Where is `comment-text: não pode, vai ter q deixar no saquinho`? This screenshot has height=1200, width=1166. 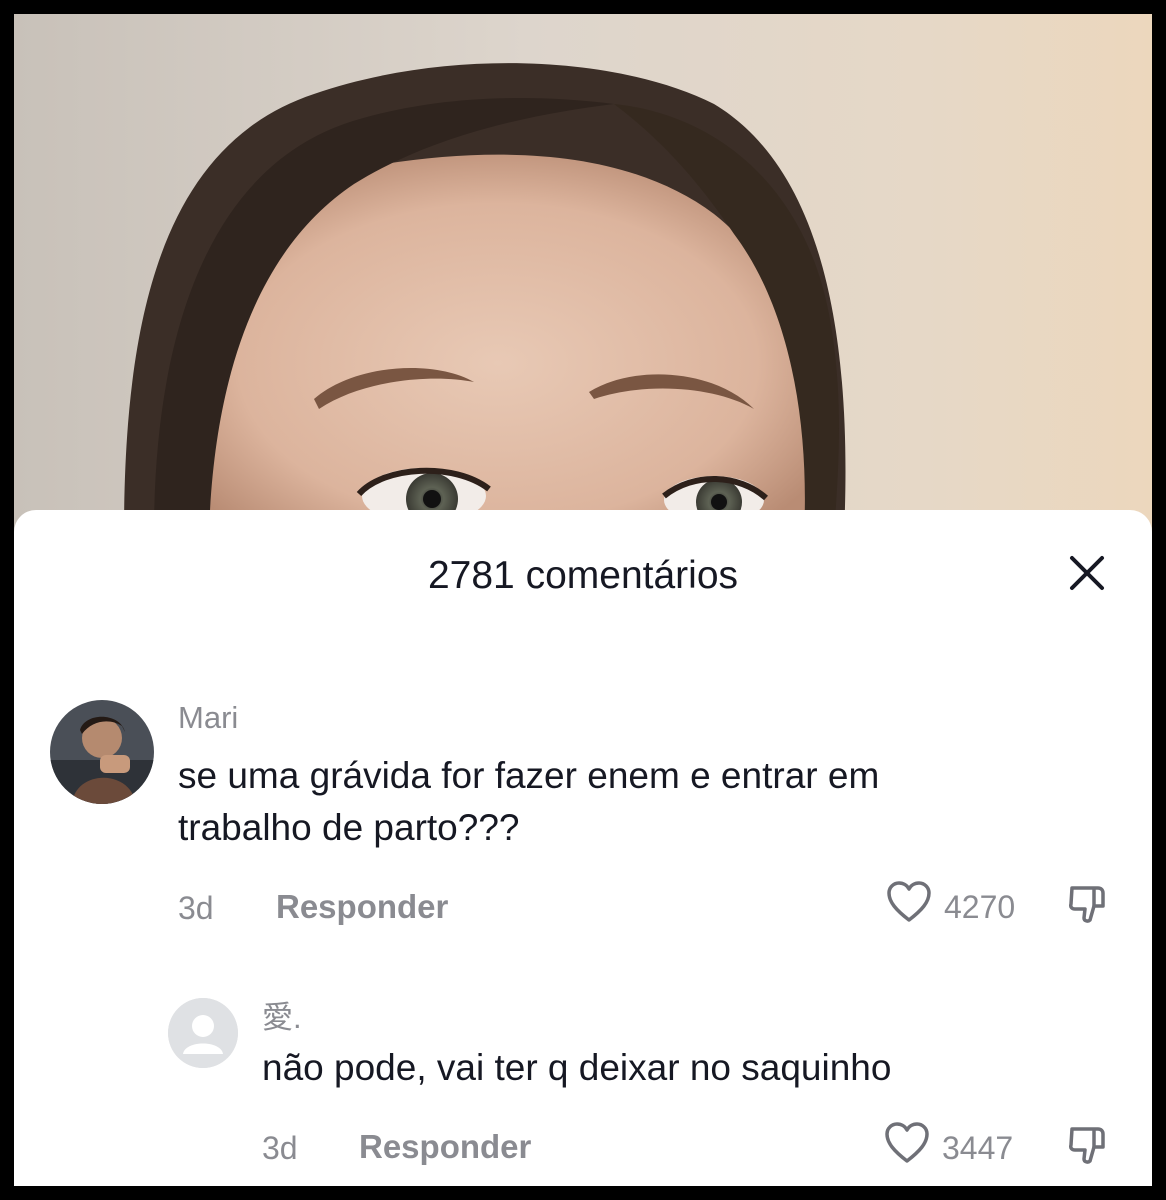
comment-text: não pode, vai ter q deixar no saquinho is located at coordinates (576, 1068).